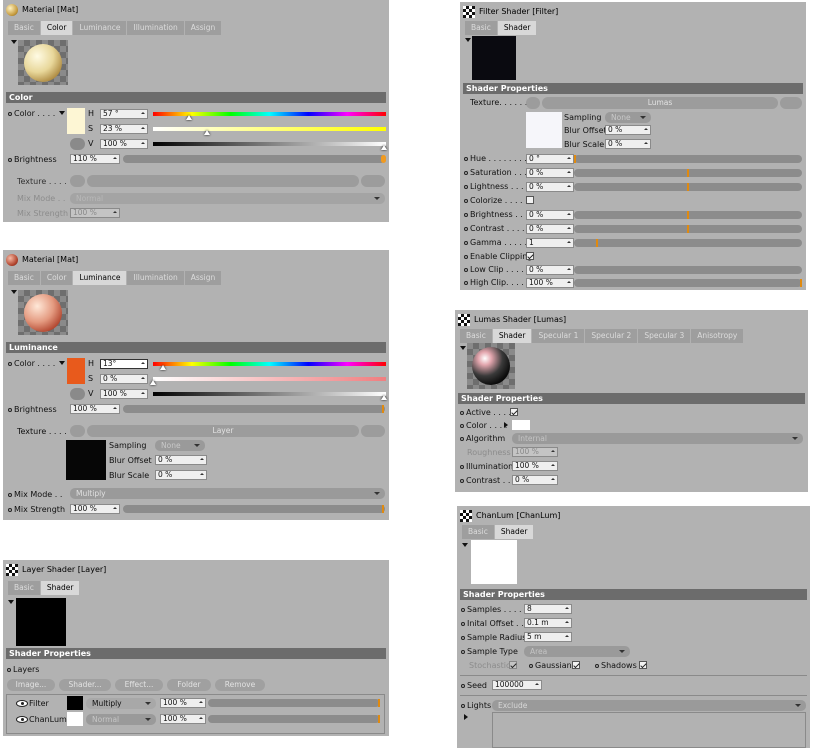 The height and width of the screenshot is (756, 814). Describe the element at coordinates (39, 703) in the screenshot. I see `layer-name: Filter` at that location.